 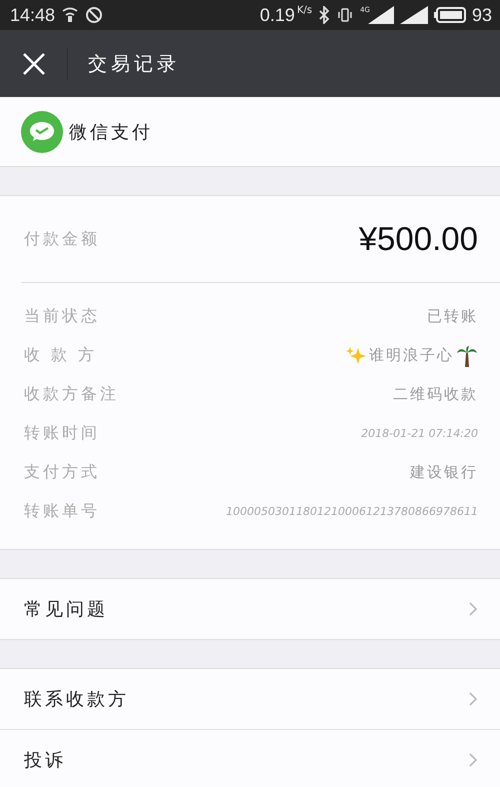 What do you see at coordinates (250, 699) in the screenshot?
I see `menu-item: 联系收款方` at bounding box center [250, 699].